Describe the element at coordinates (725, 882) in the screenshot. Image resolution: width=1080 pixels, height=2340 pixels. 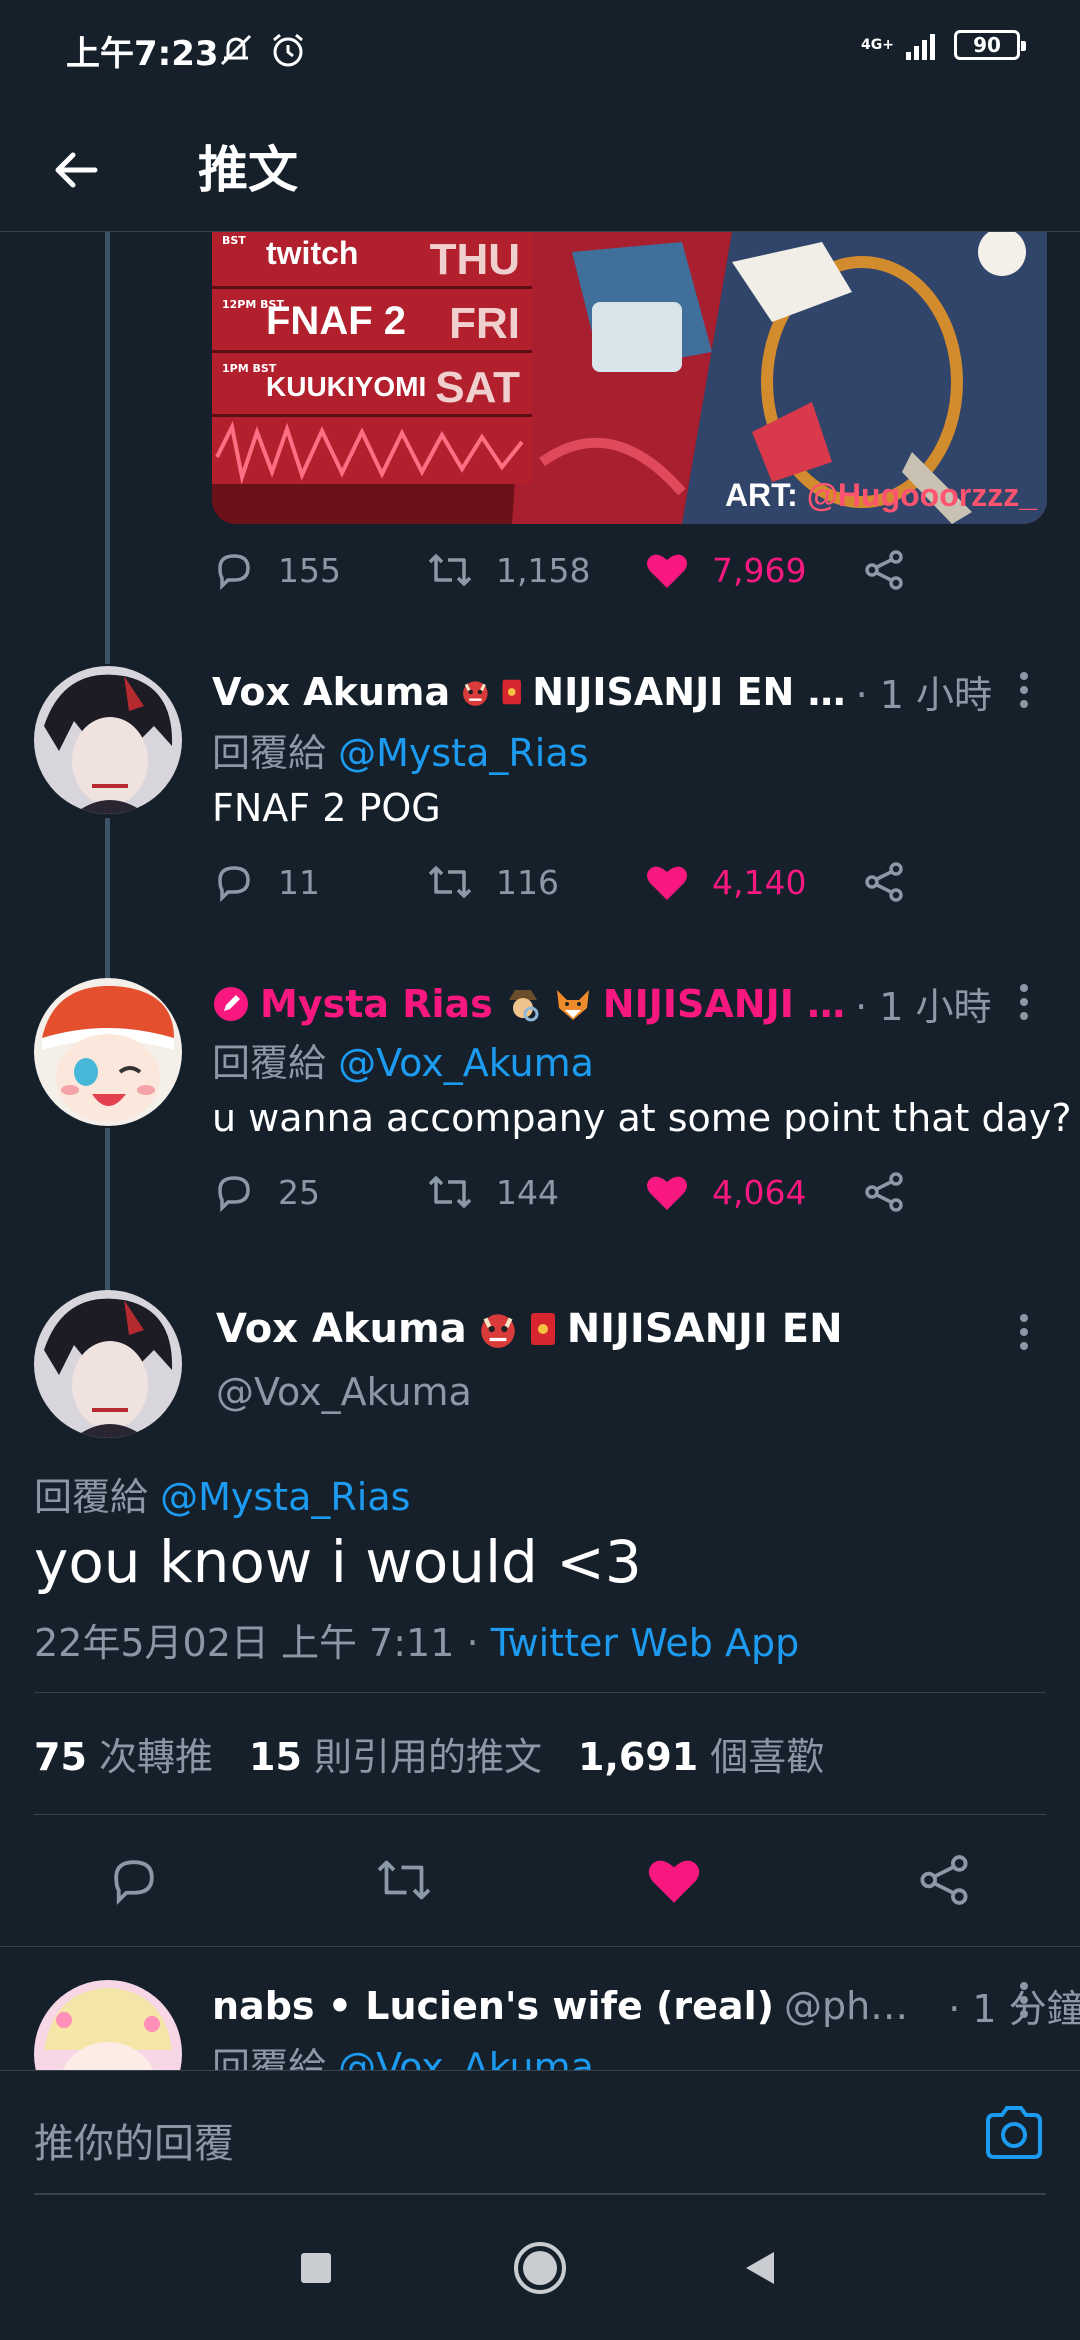
I see `like-button: 4,140` at that location.